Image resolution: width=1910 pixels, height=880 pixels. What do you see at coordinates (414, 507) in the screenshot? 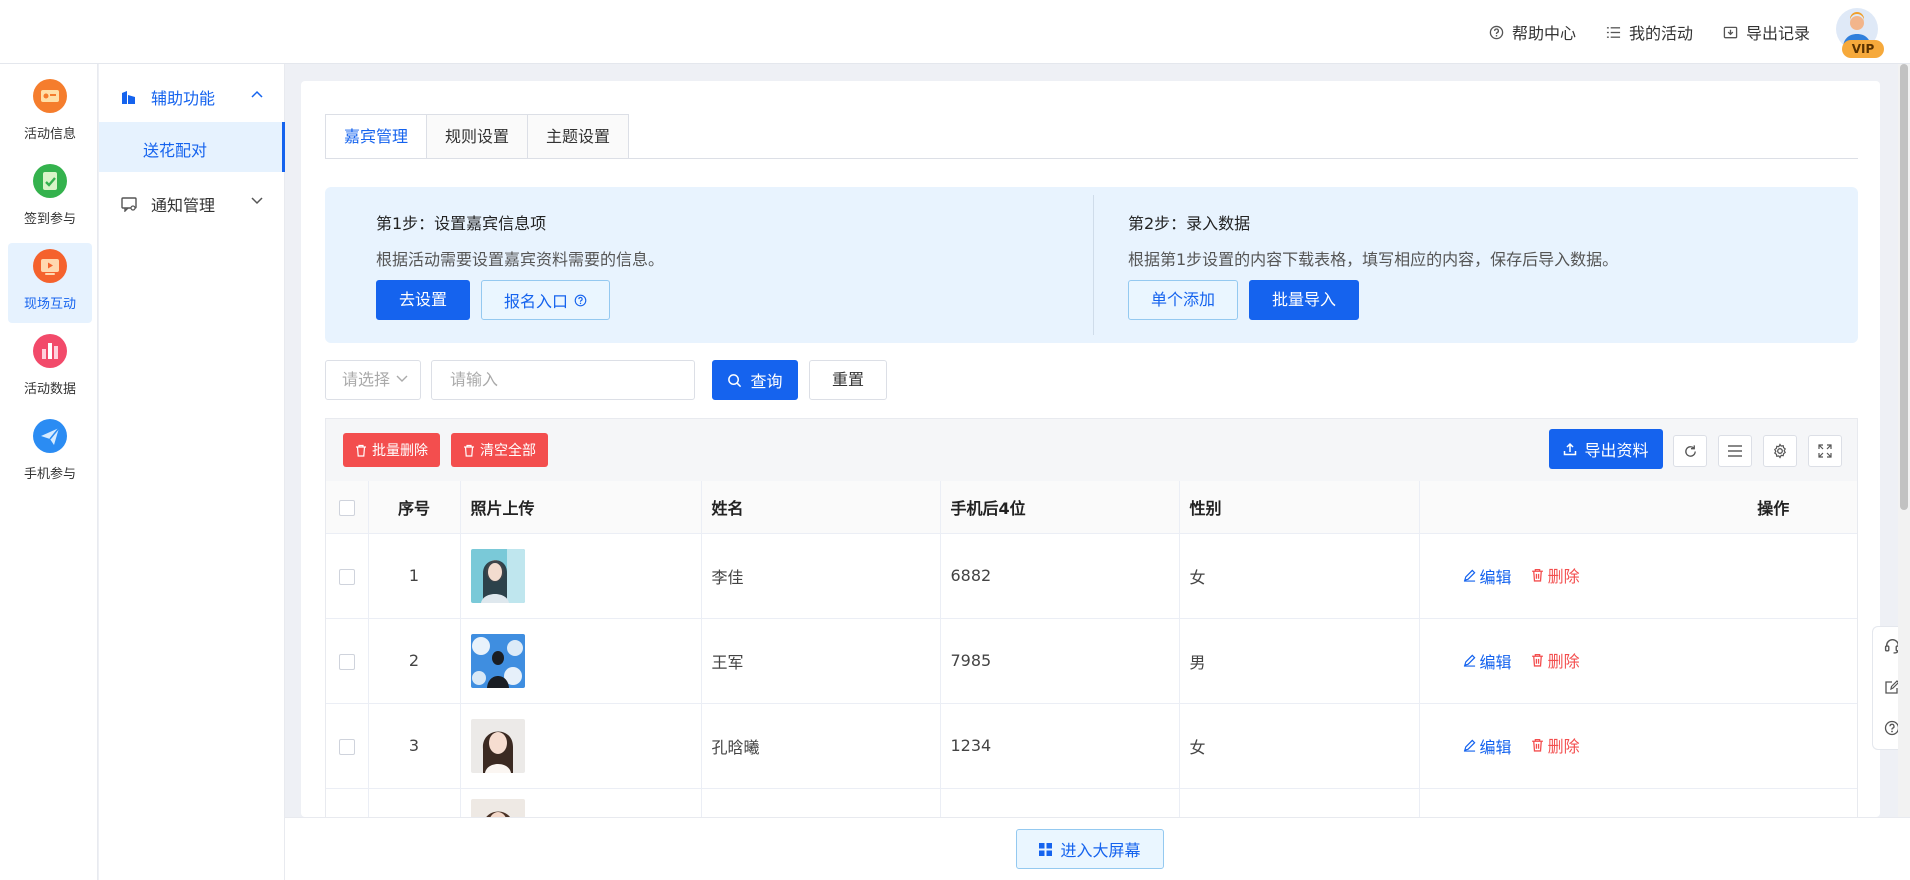
I see `header-index: 序号` at bounding box center [414, 507].